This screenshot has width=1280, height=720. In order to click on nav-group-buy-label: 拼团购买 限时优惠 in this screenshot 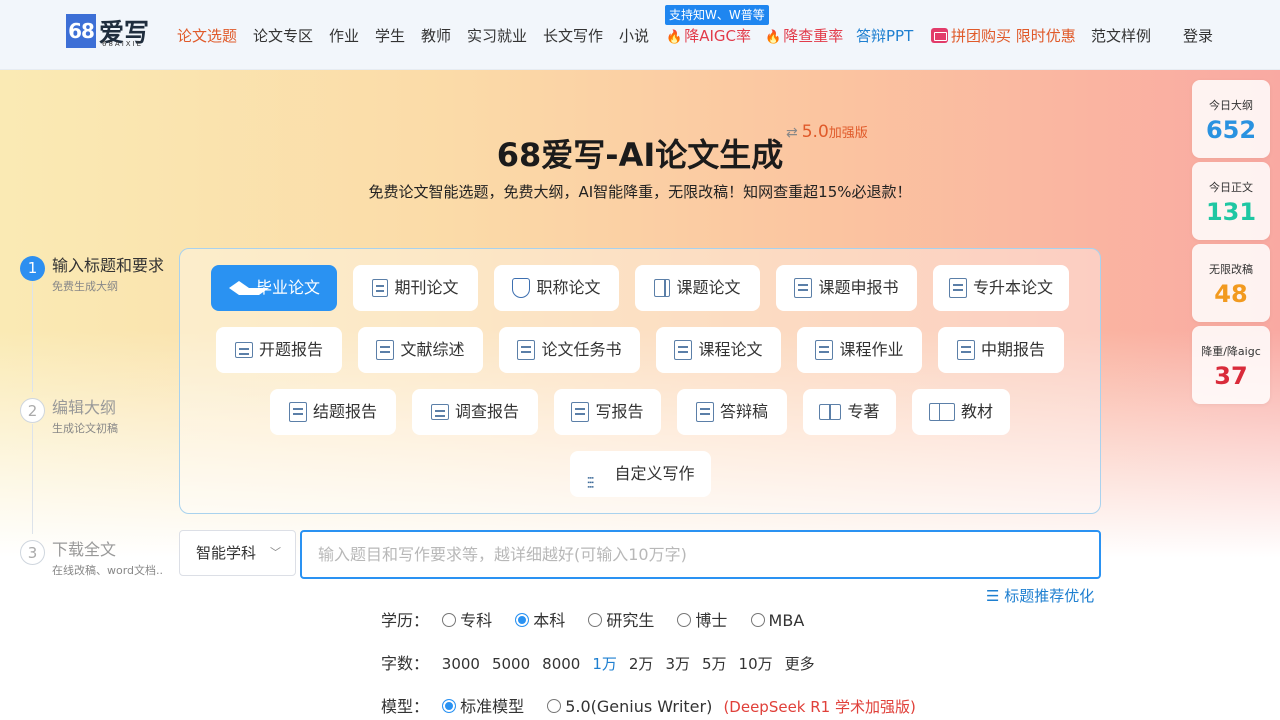, I will do `click(1013, 36)`.